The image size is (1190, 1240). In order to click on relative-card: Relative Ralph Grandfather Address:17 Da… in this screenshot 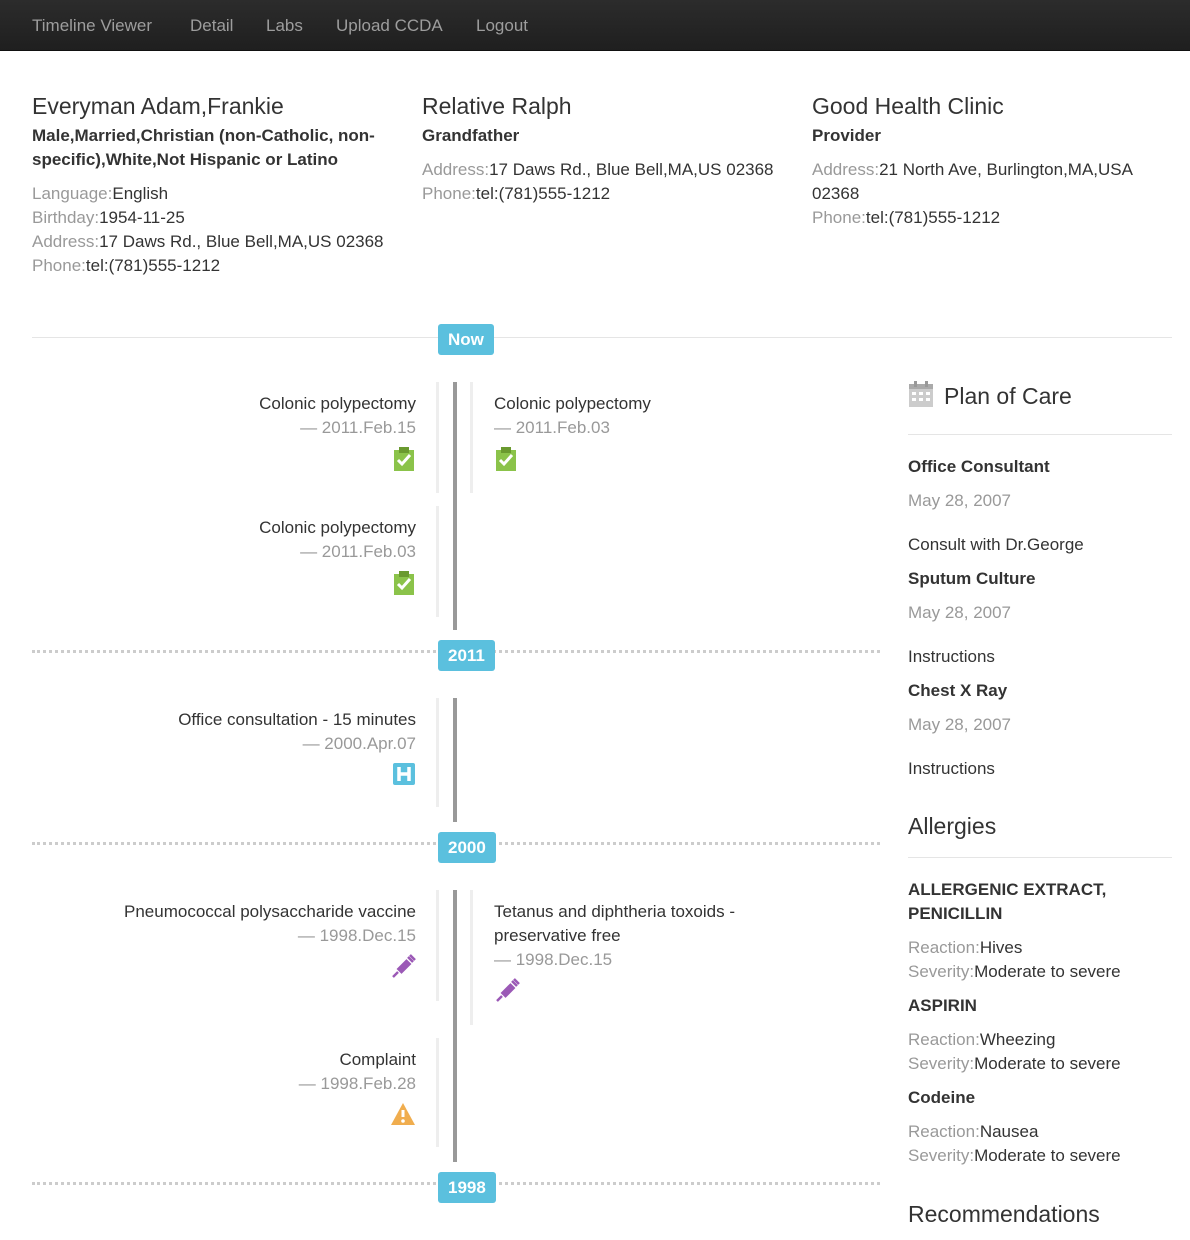, I will do `click(607, 148)`.